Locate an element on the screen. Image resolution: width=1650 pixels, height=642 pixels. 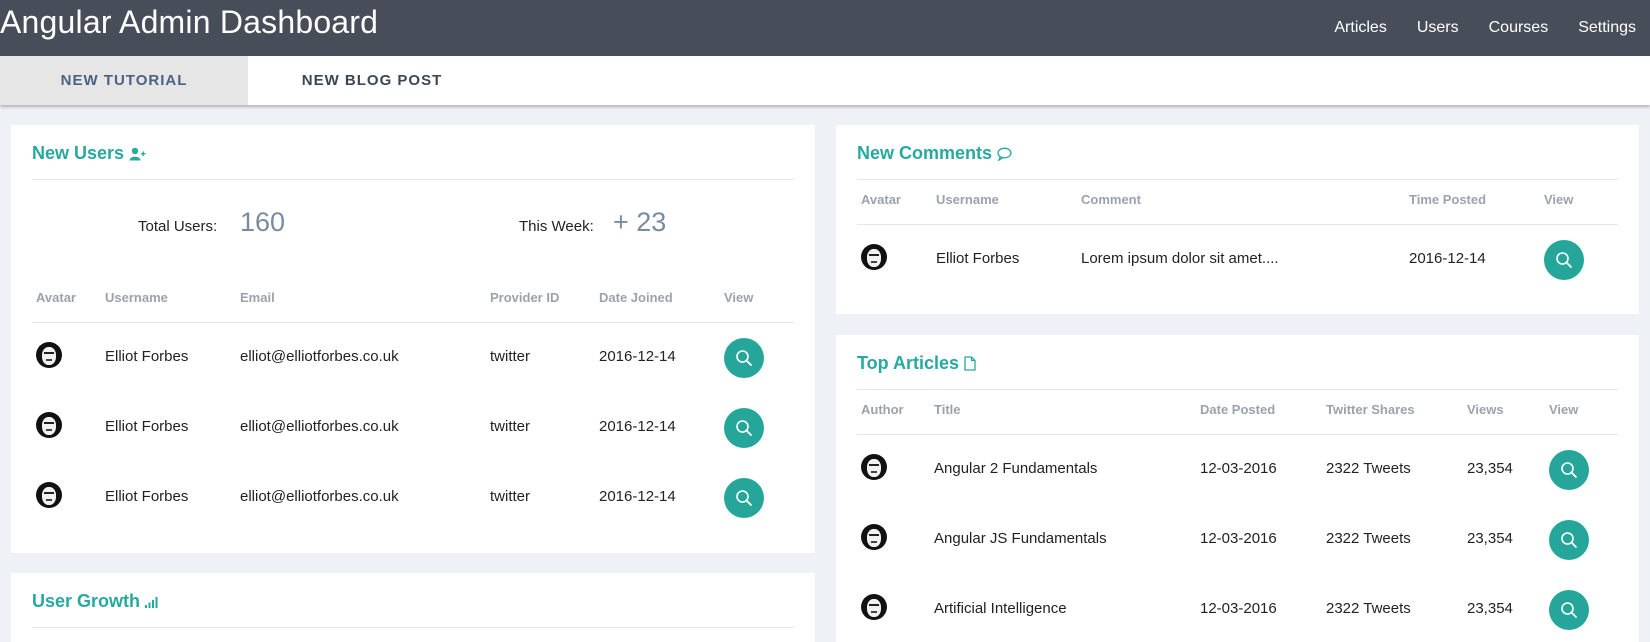
user-growth-card: User Growth is located at coordinates (413, 607).